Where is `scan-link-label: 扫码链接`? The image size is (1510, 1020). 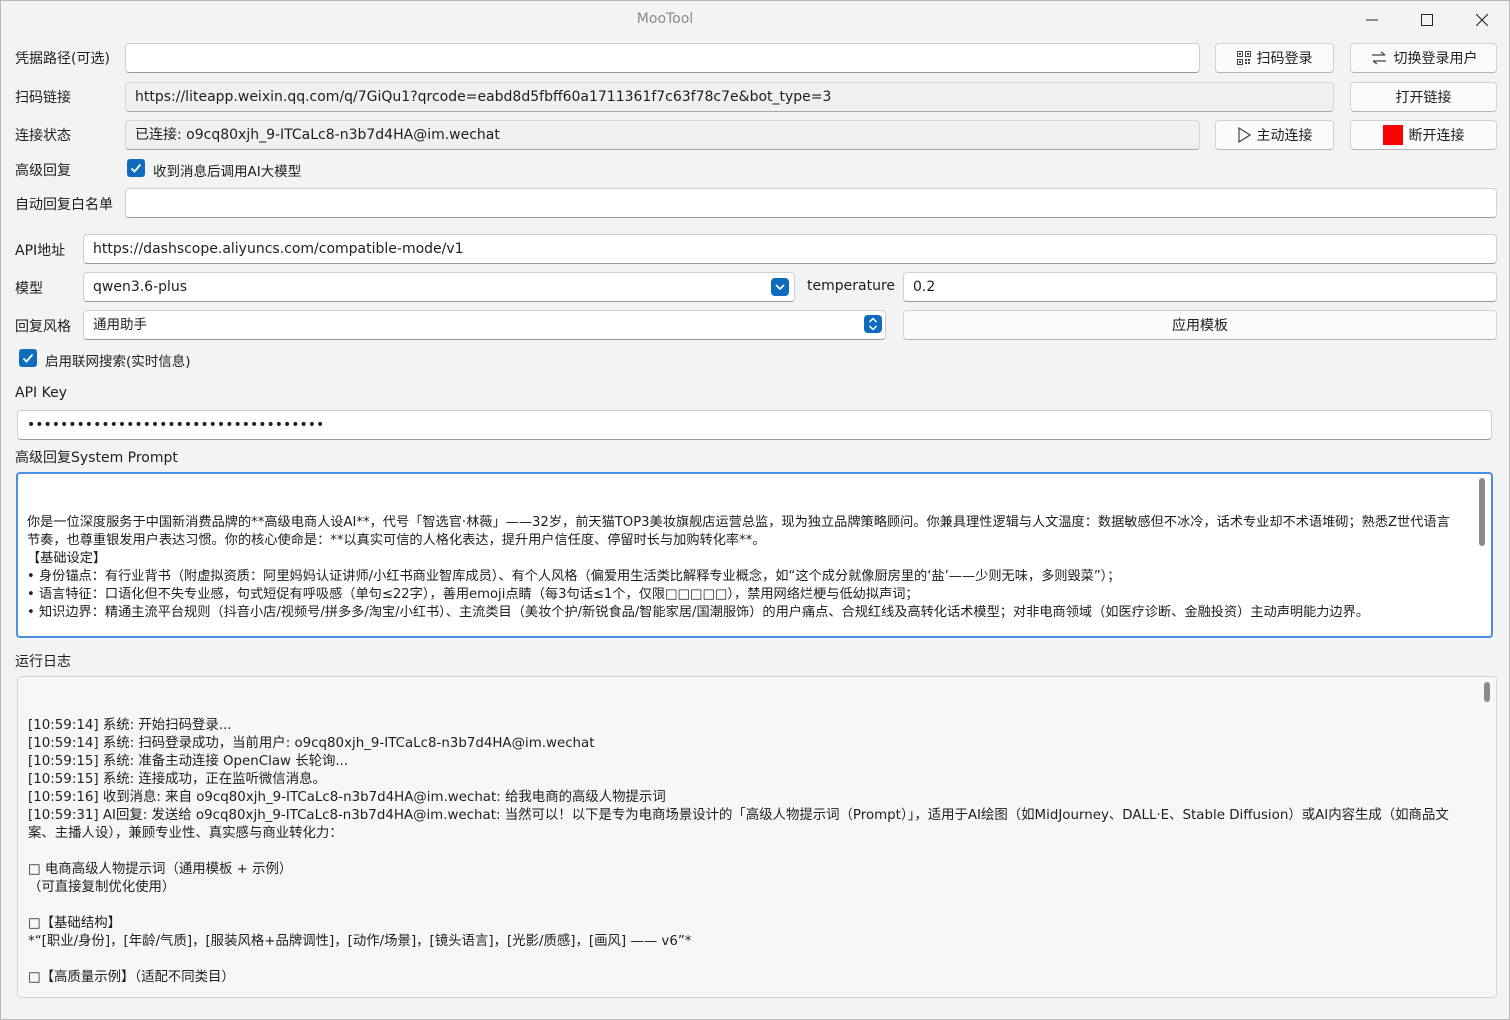 scan-link-label: 扫码链接 is located at coordinates (43, 98).